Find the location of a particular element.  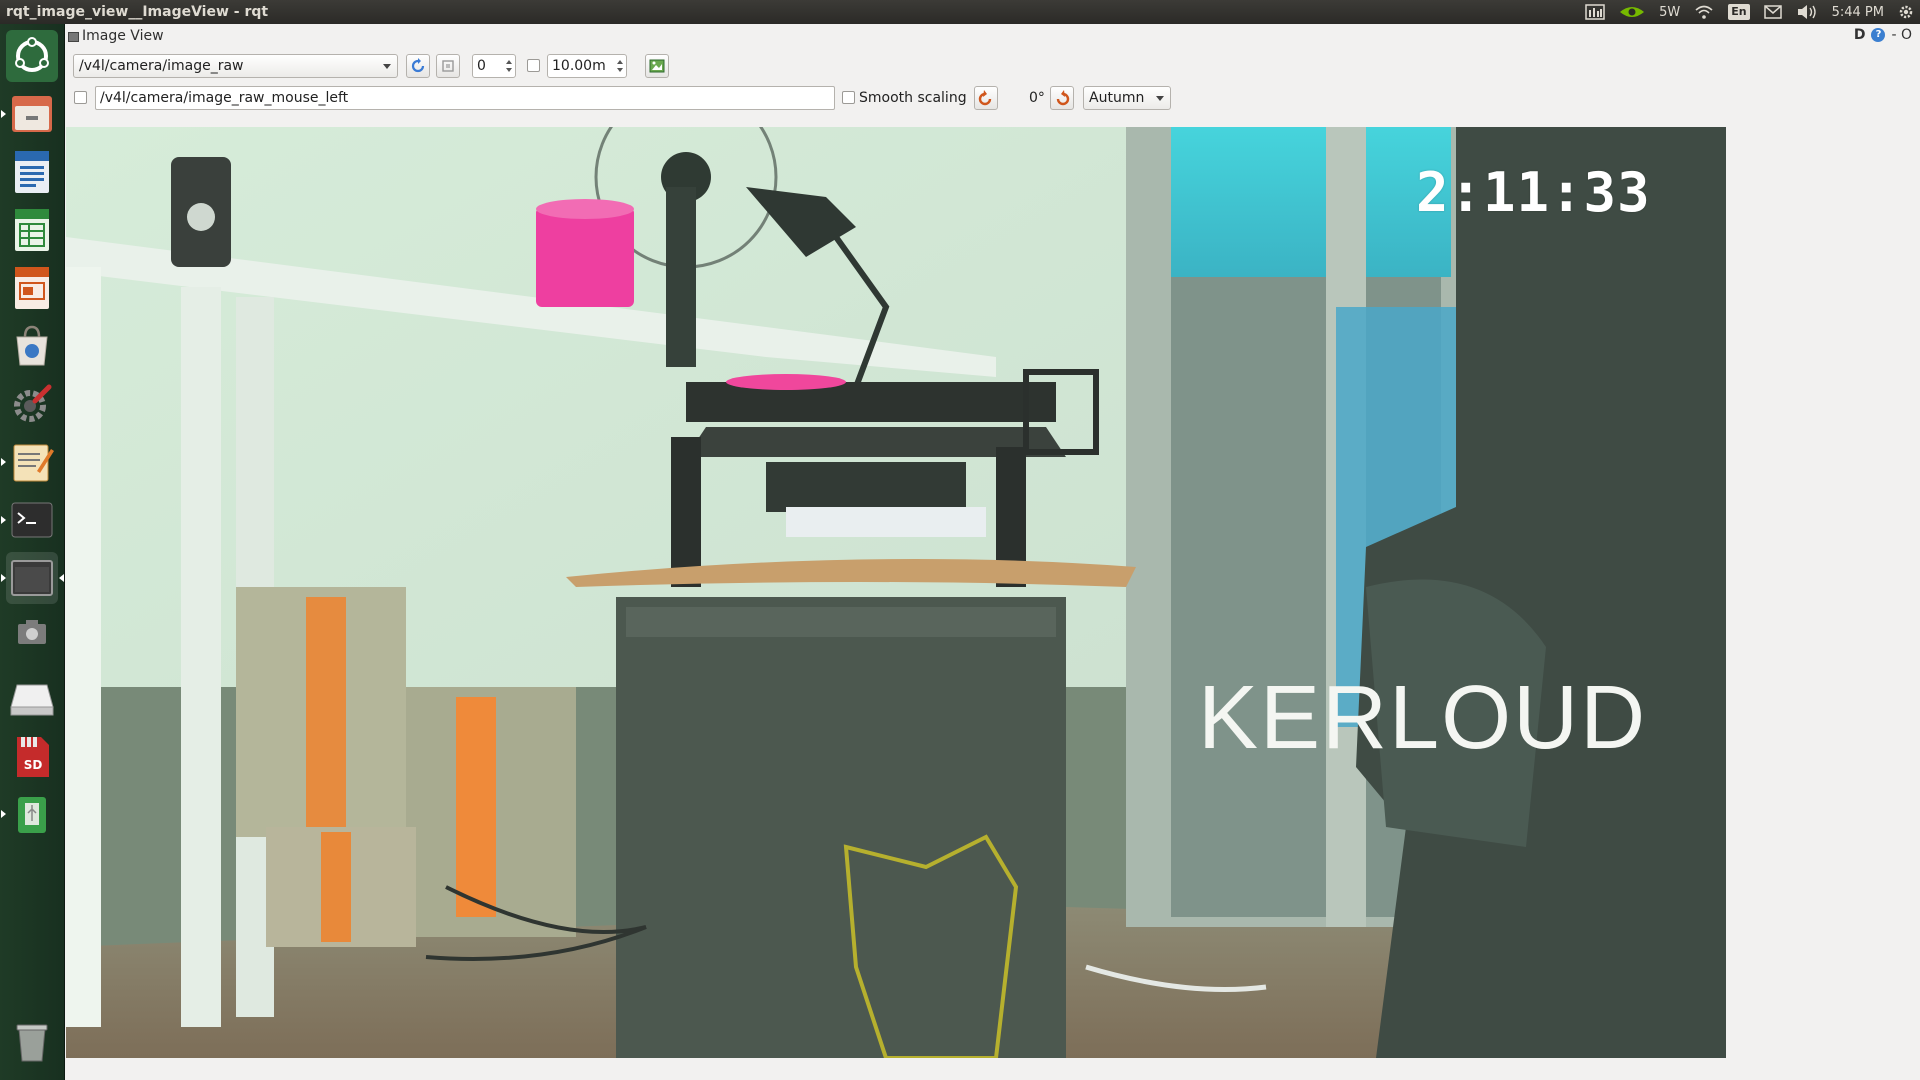

system-monitor-icon is located at coordinates (1595, 12).